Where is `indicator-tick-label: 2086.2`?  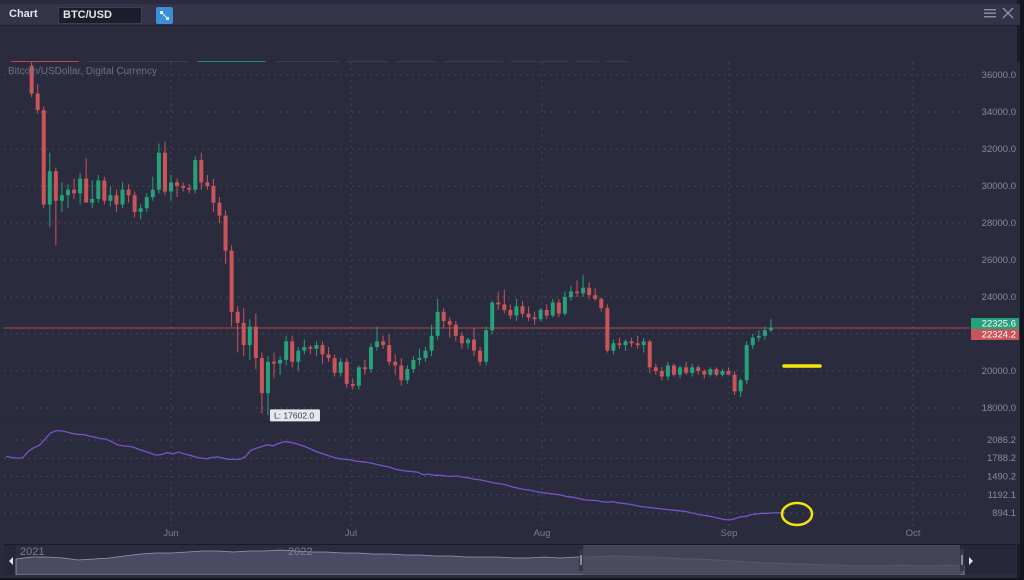
indicator-tick-label: 2086.2 is located at coordinates (1001, 440).